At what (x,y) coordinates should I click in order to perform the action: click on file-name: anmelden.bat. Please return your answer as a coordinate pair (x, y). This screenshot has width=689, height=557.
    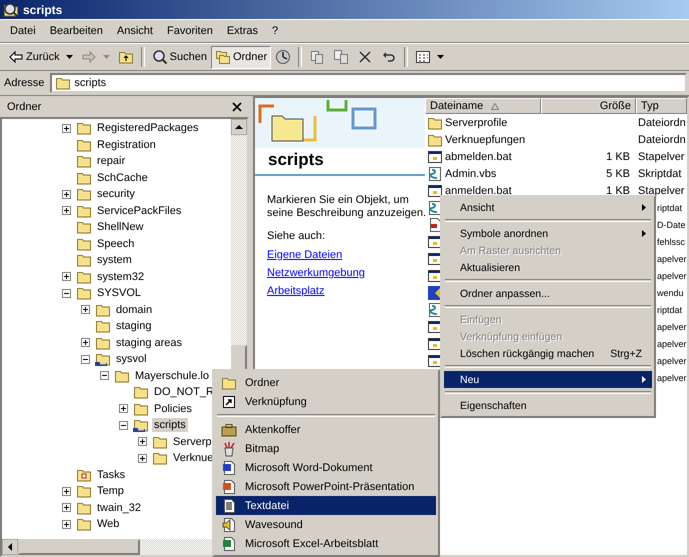
    Looking at the image, I should click on (478, 190).